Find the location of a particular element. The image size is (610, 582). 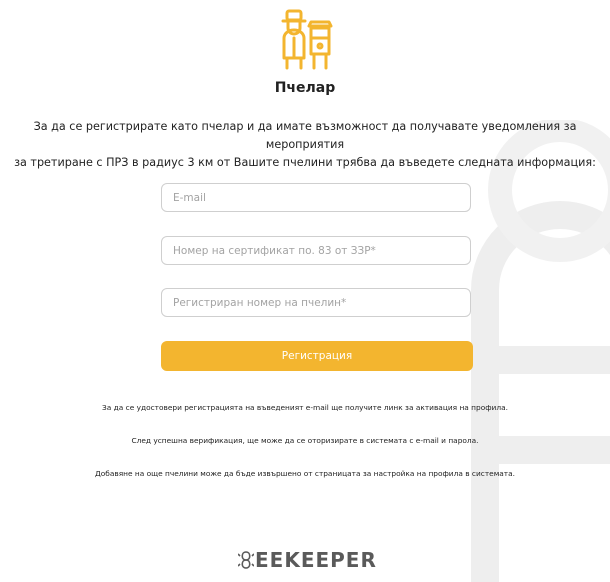

register-button: Регистрация is located at coordinates (317, 356).